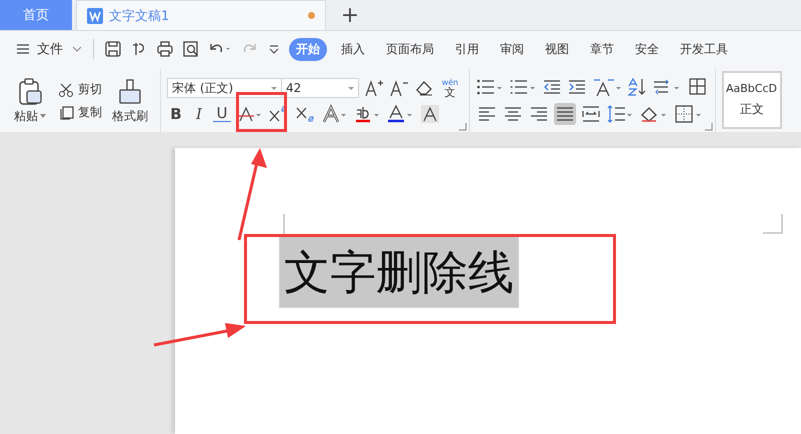  What do you see at coordinates (399, 88) in the screenshot?
I see `shrink-font-icon` at bounding box center [399, 88].